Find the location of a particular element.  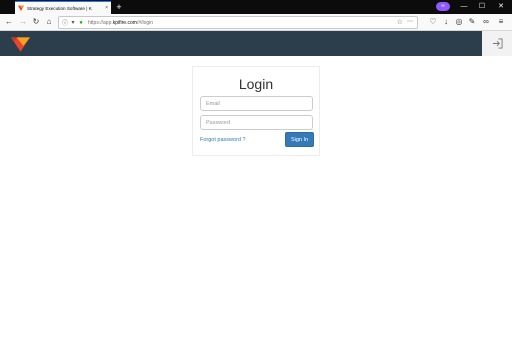

browser-tab: Strategy Execution Software | K × is located at coordinates (63, 7).